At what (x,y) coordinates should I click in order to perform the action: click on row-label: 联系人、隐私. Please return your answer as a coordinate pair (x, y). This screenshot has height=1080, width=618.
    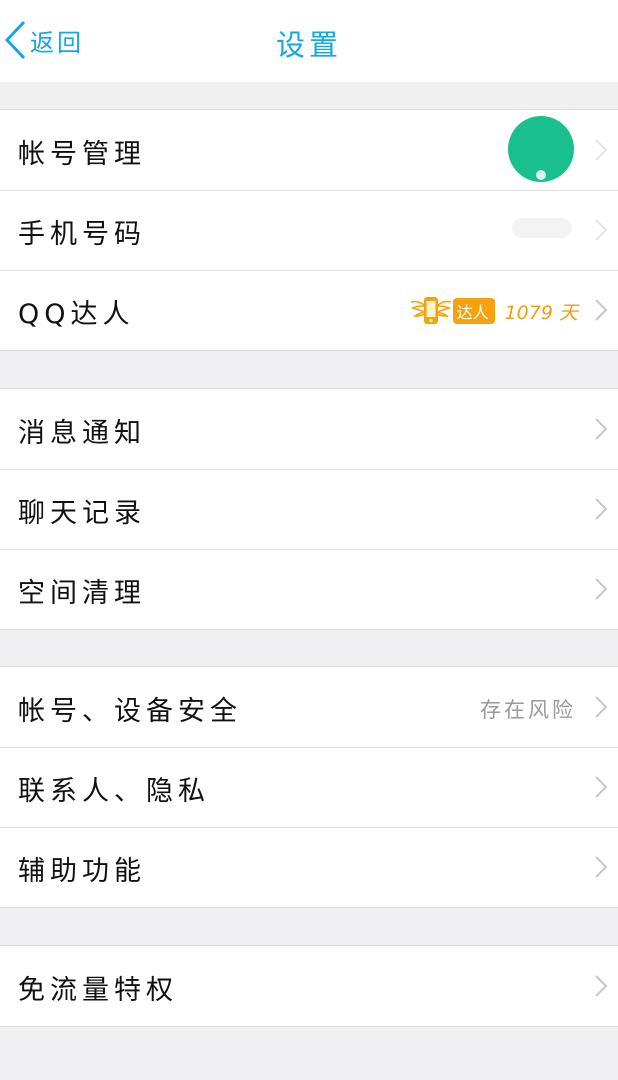
    Looking at the image, I should click on (114, 791).